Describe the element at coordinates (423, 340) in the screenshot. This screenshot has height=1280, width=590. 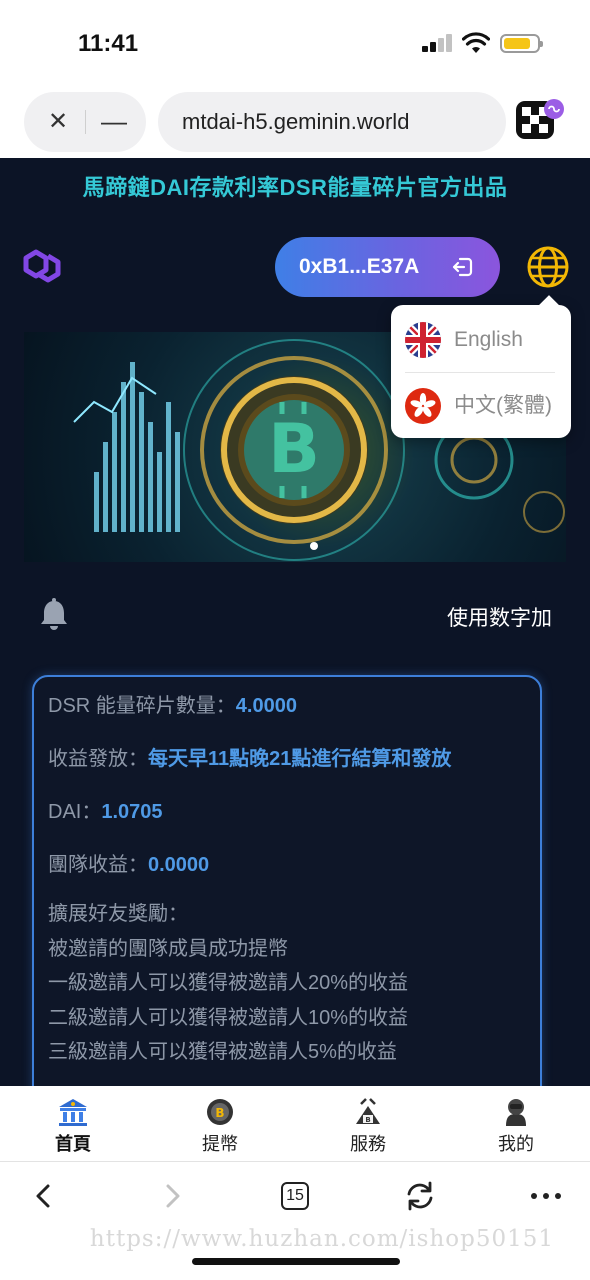
I see `uk-flag-icon` at that location.